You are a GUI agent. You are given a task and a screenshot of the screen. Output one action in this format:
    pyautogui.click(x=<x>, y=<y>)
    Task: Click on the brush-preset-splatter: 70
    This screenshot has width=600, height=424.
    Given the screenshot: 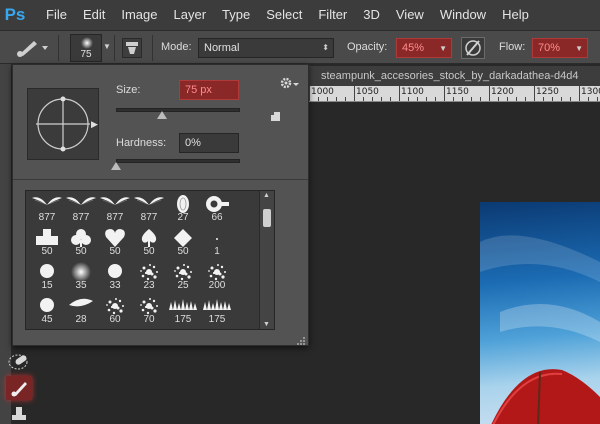 What is the action you would take?
    pyautogui.click(x=149, y=310)
    